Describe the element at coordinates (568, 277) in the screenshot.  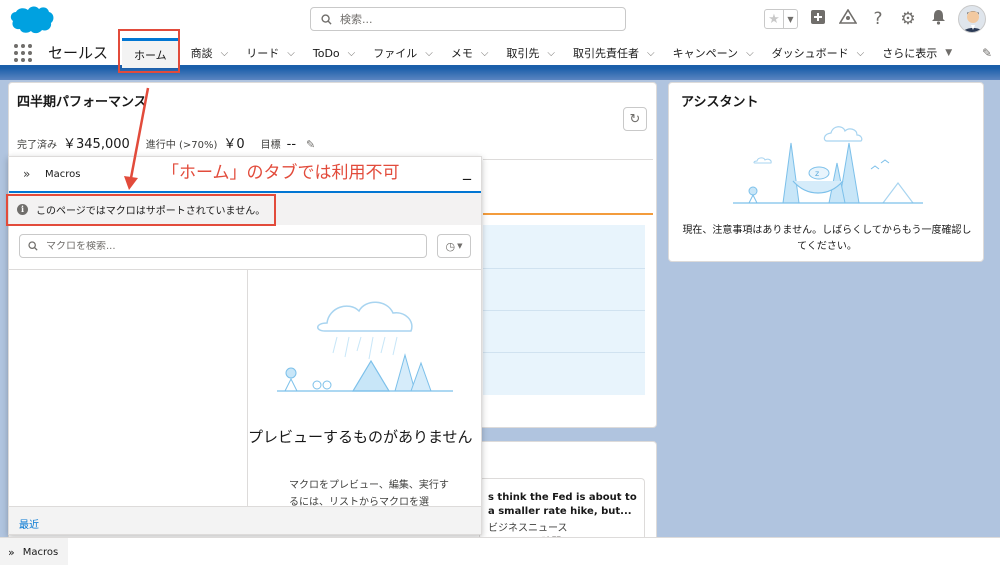
I see `performance-chart` at that location.